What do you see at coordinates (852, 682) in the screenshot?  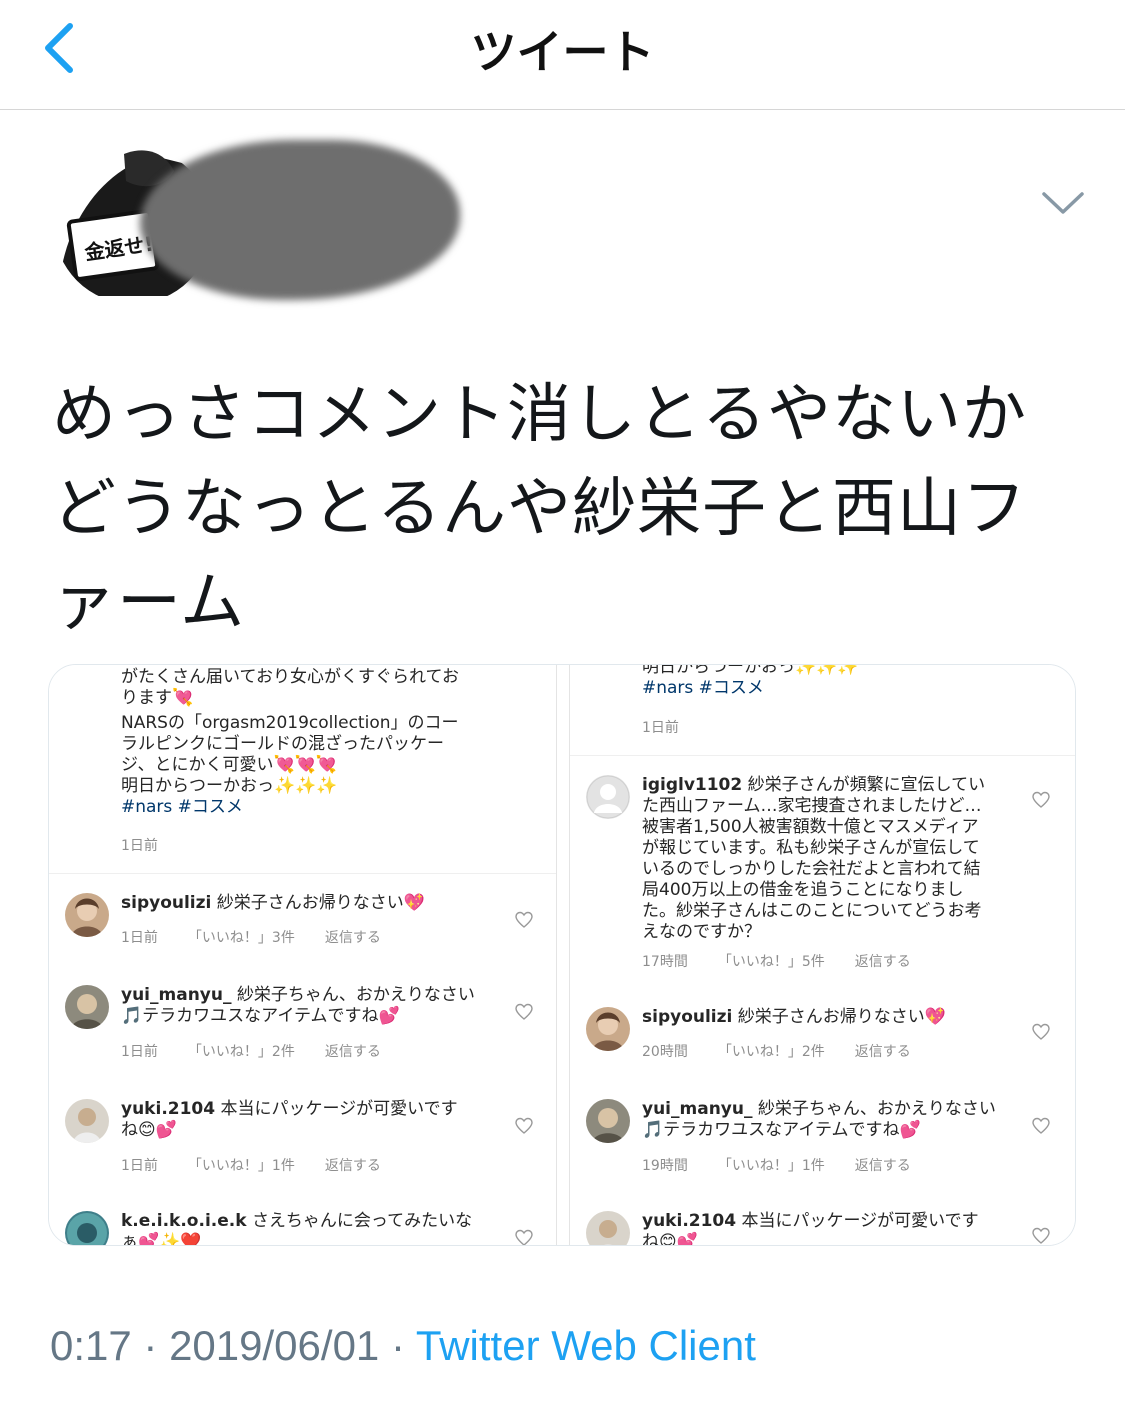 I see `post-caption: 明日からつーかおっ✨✨✨ #nars #コスメ` at bounding box center [852, 682].